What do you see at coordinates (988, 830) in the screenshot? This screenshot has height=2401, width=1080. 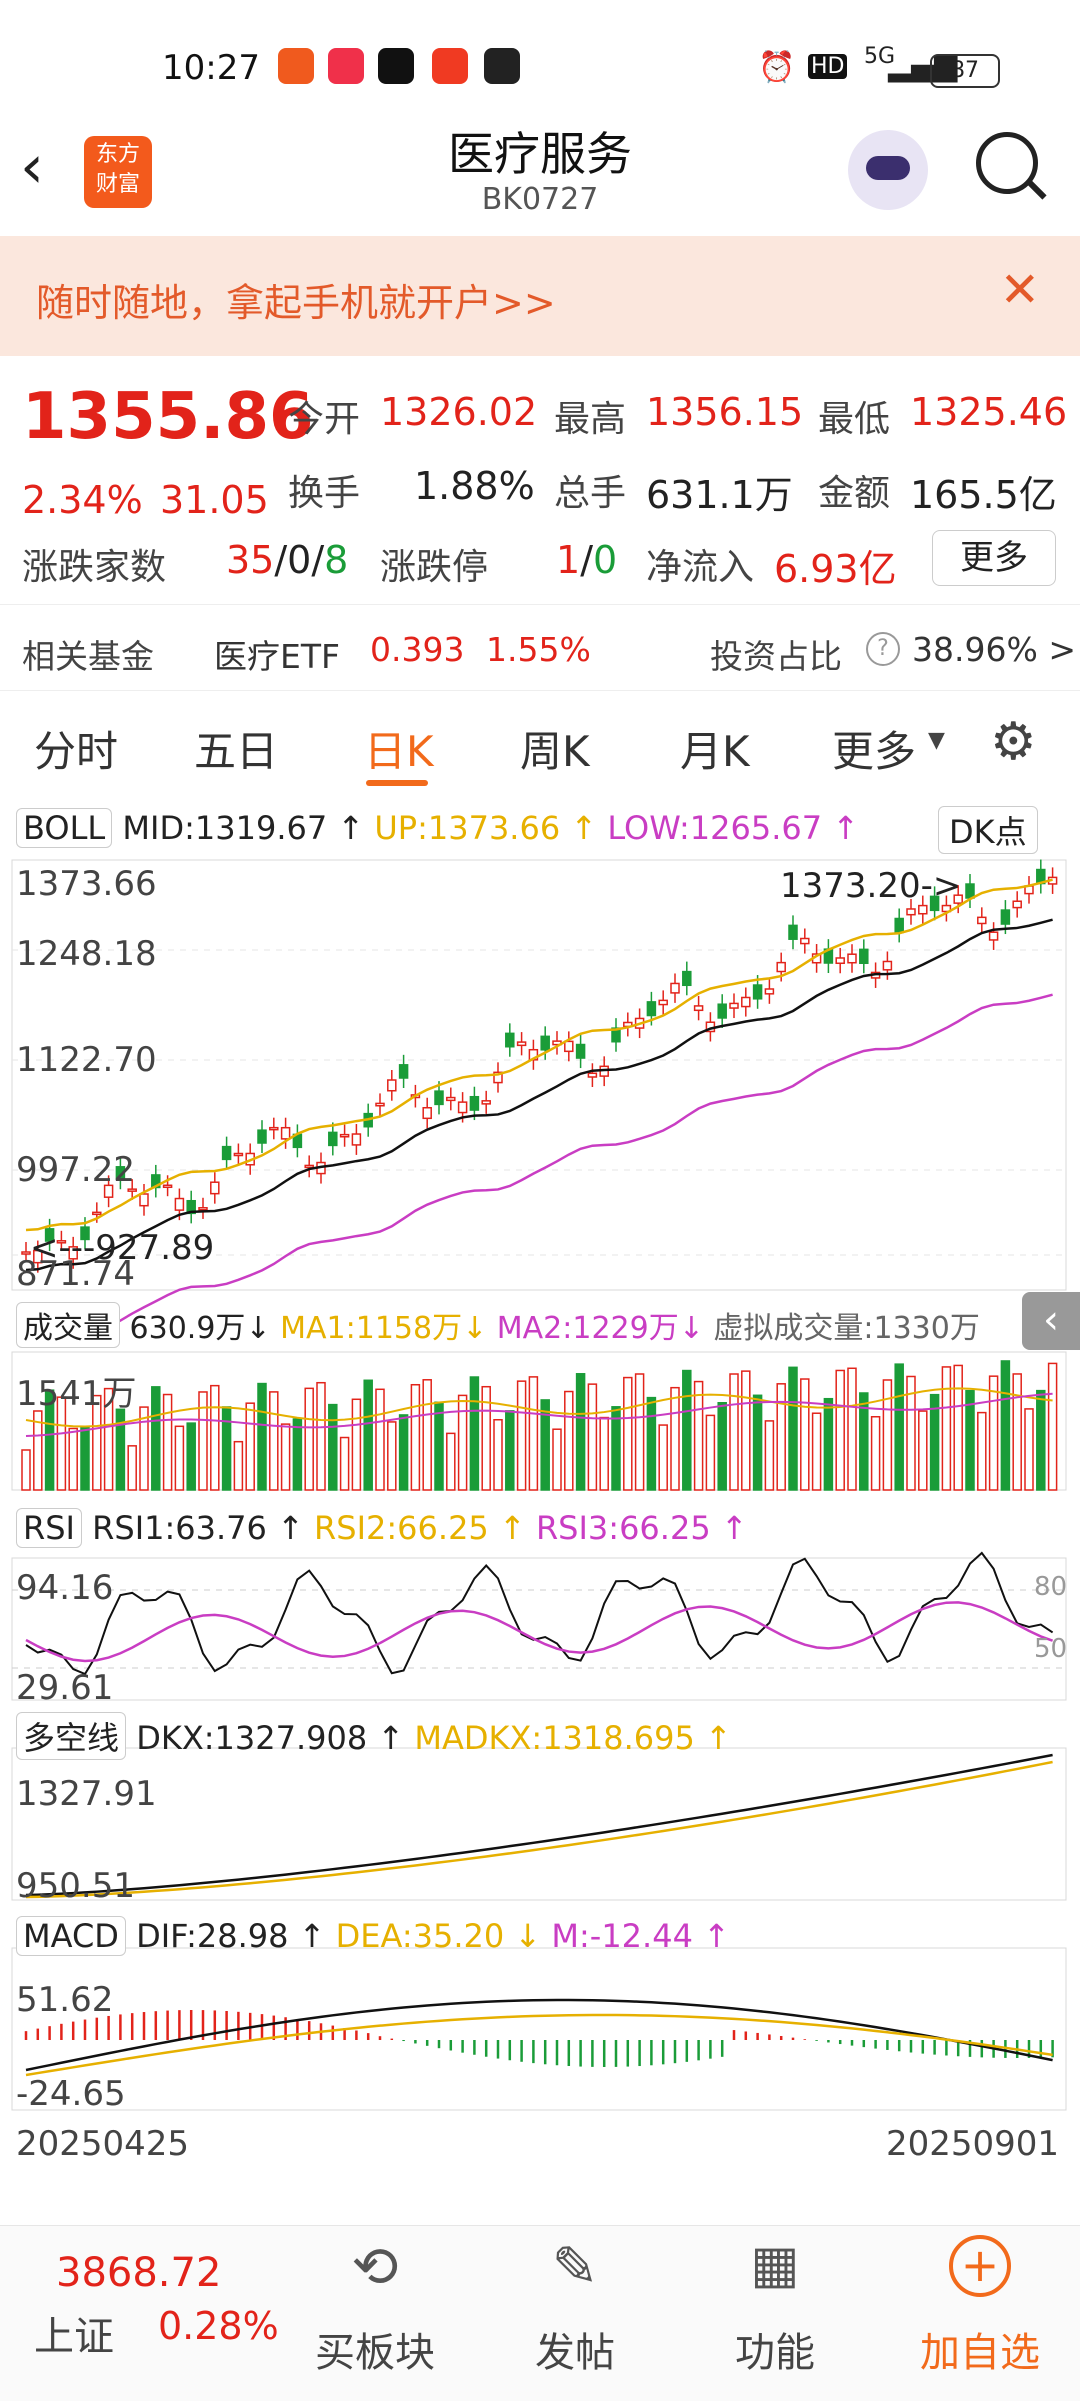 I see `dk-point-button: DK点` at bounding box center [988, 830].